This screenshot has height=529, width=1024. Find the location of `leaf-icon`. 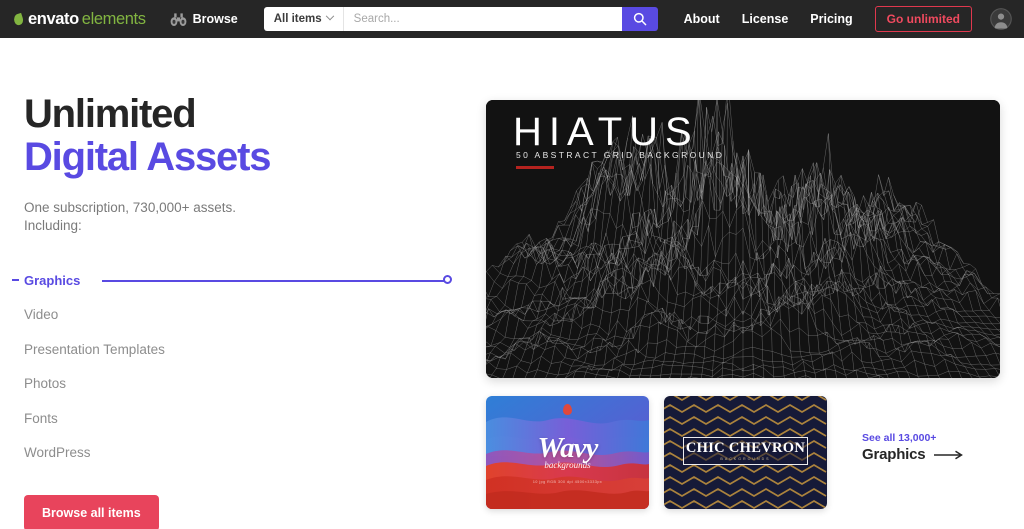

leaf-icon is located at coordinates (18, 19).